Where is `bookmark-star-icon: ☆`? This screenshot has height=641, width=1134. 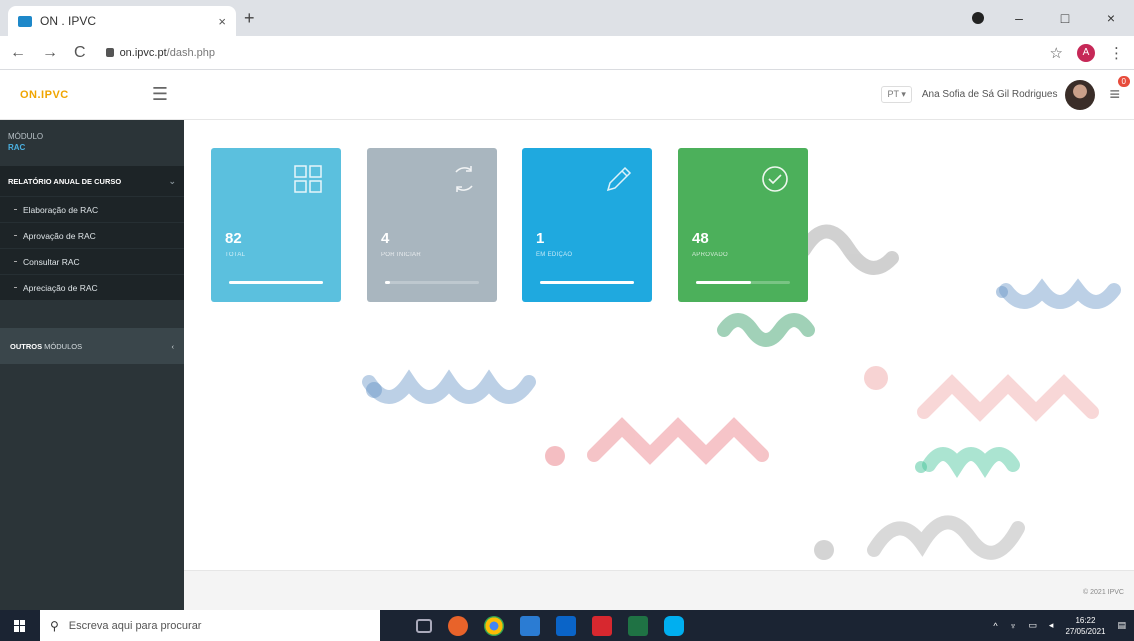
bookmark-star-icon: ☆ is located at coordinates (1056, 53).